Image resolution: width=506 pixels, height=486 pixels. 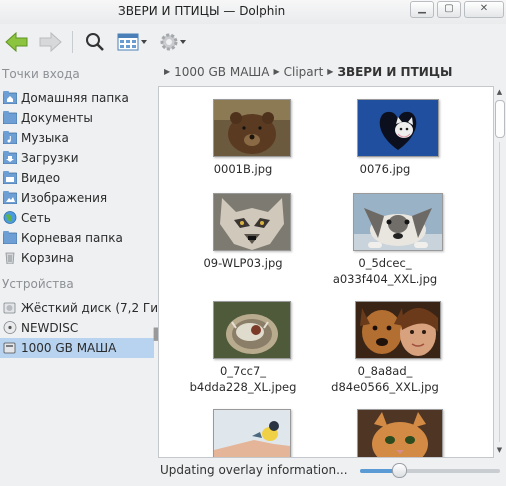 I want to click on maximize-icon: ▢, so click(x=449, y=8).